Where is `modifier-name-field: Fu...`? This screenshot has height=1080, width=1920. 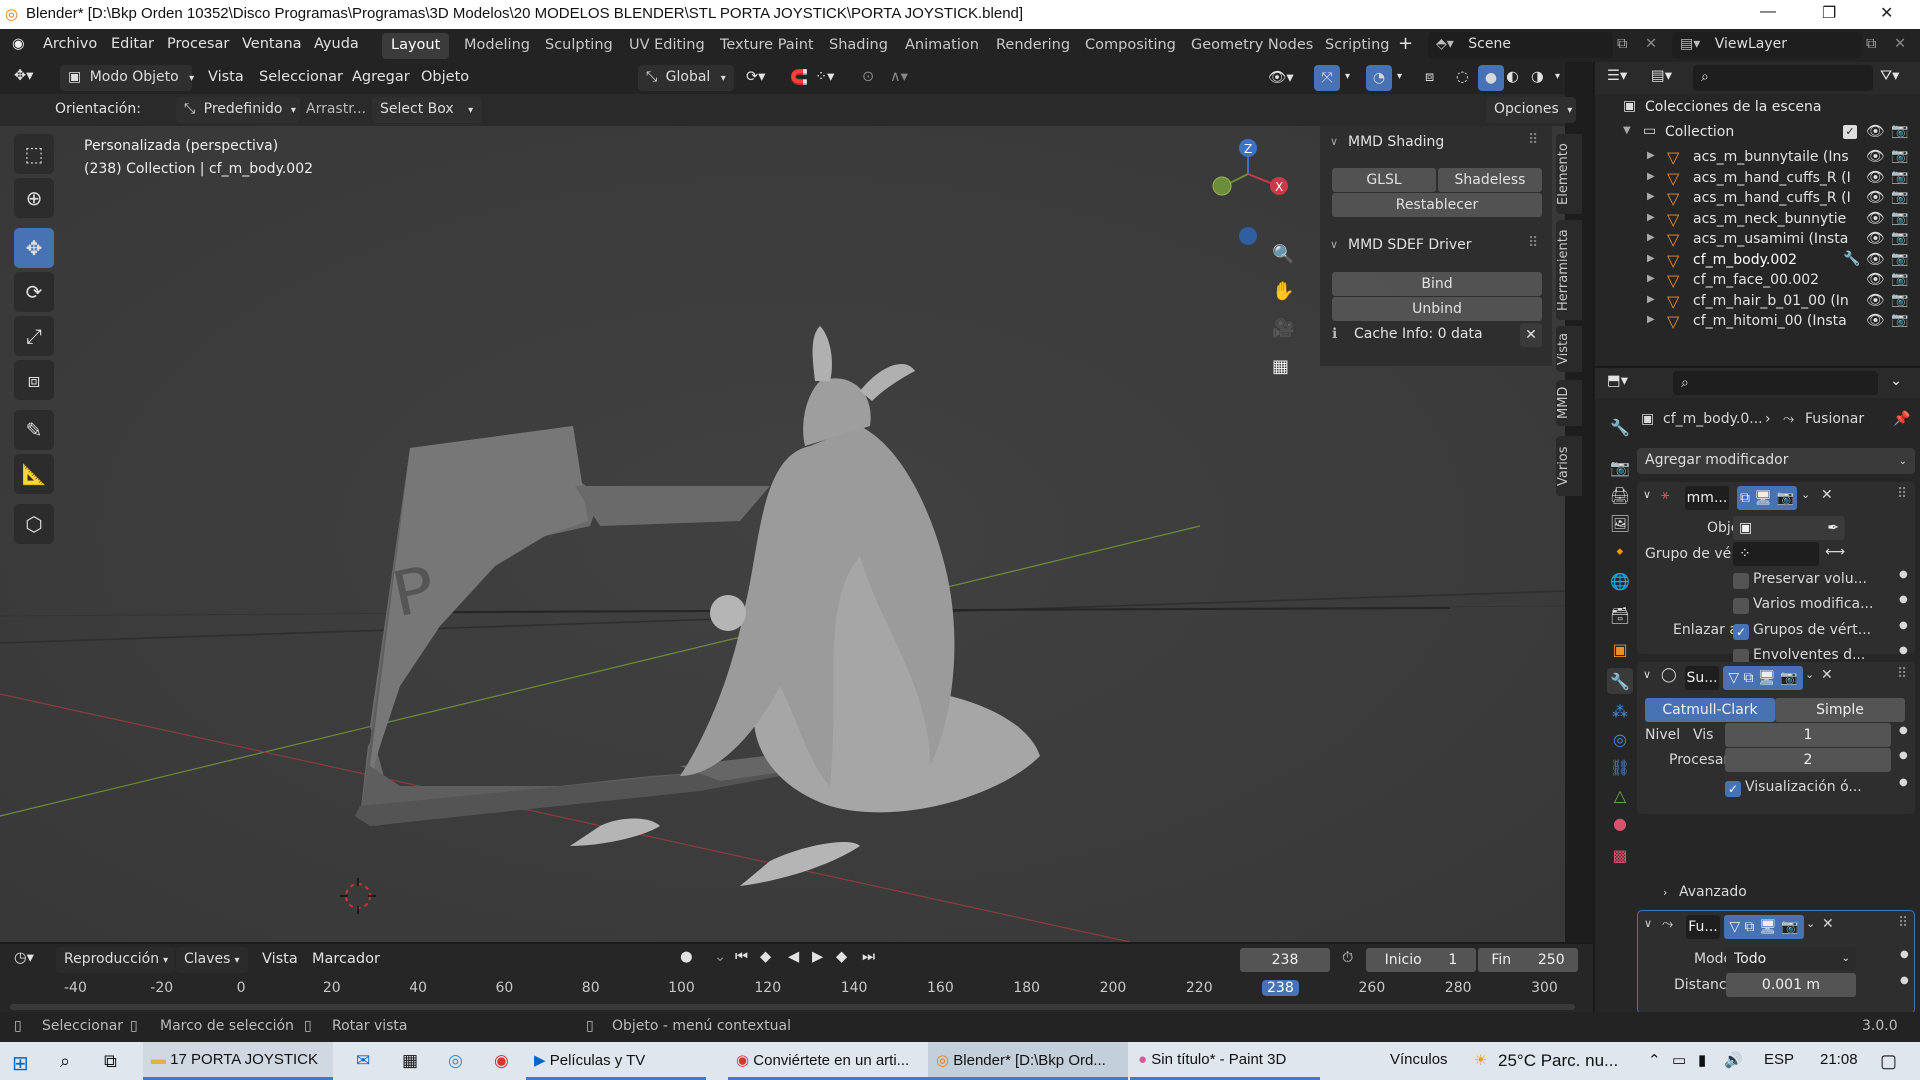
modifier-name-field: Fu... is located at coordinates (1703, 927).